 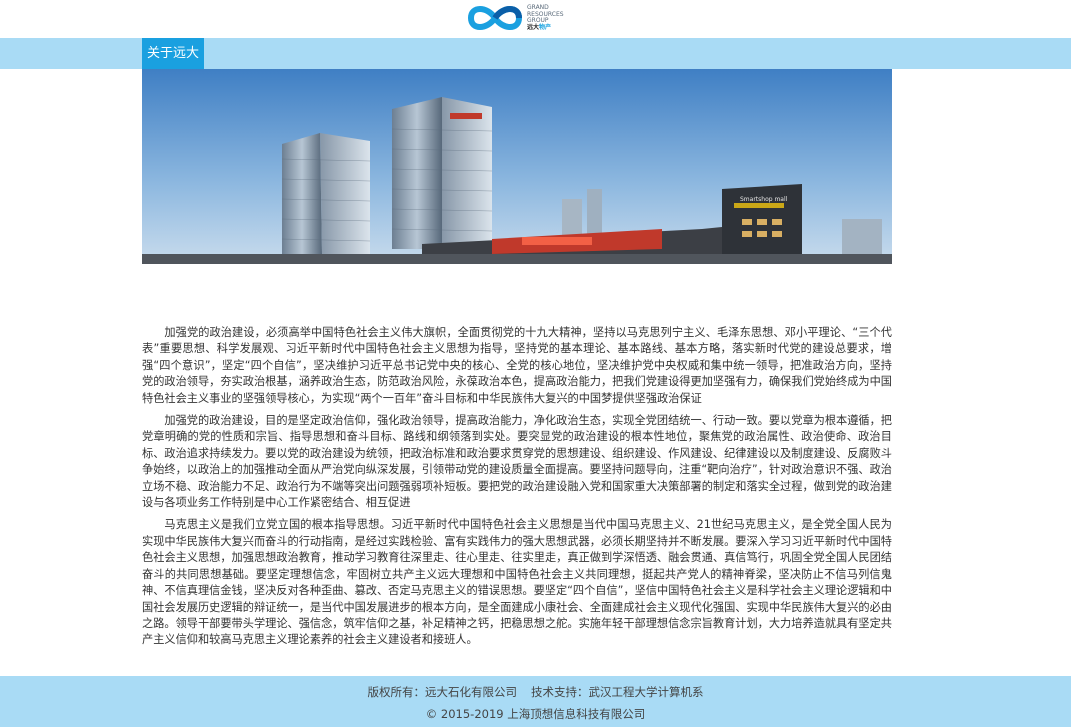 I want to click on site-header: GRAND RESOURCES GROUP 远大物产, so click(x=535, y=19).